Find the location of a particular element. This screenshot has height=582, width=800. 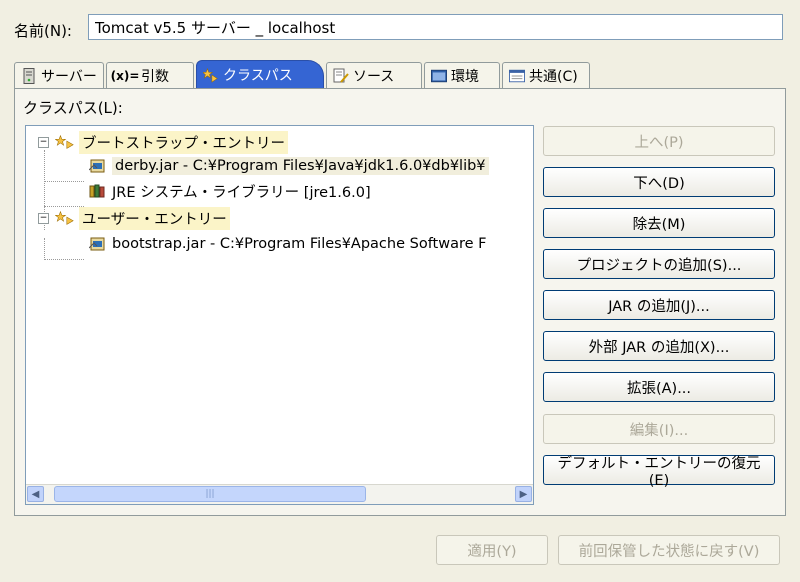

tab-classpath-label: クラスパス is located at coordinates (258, 76).